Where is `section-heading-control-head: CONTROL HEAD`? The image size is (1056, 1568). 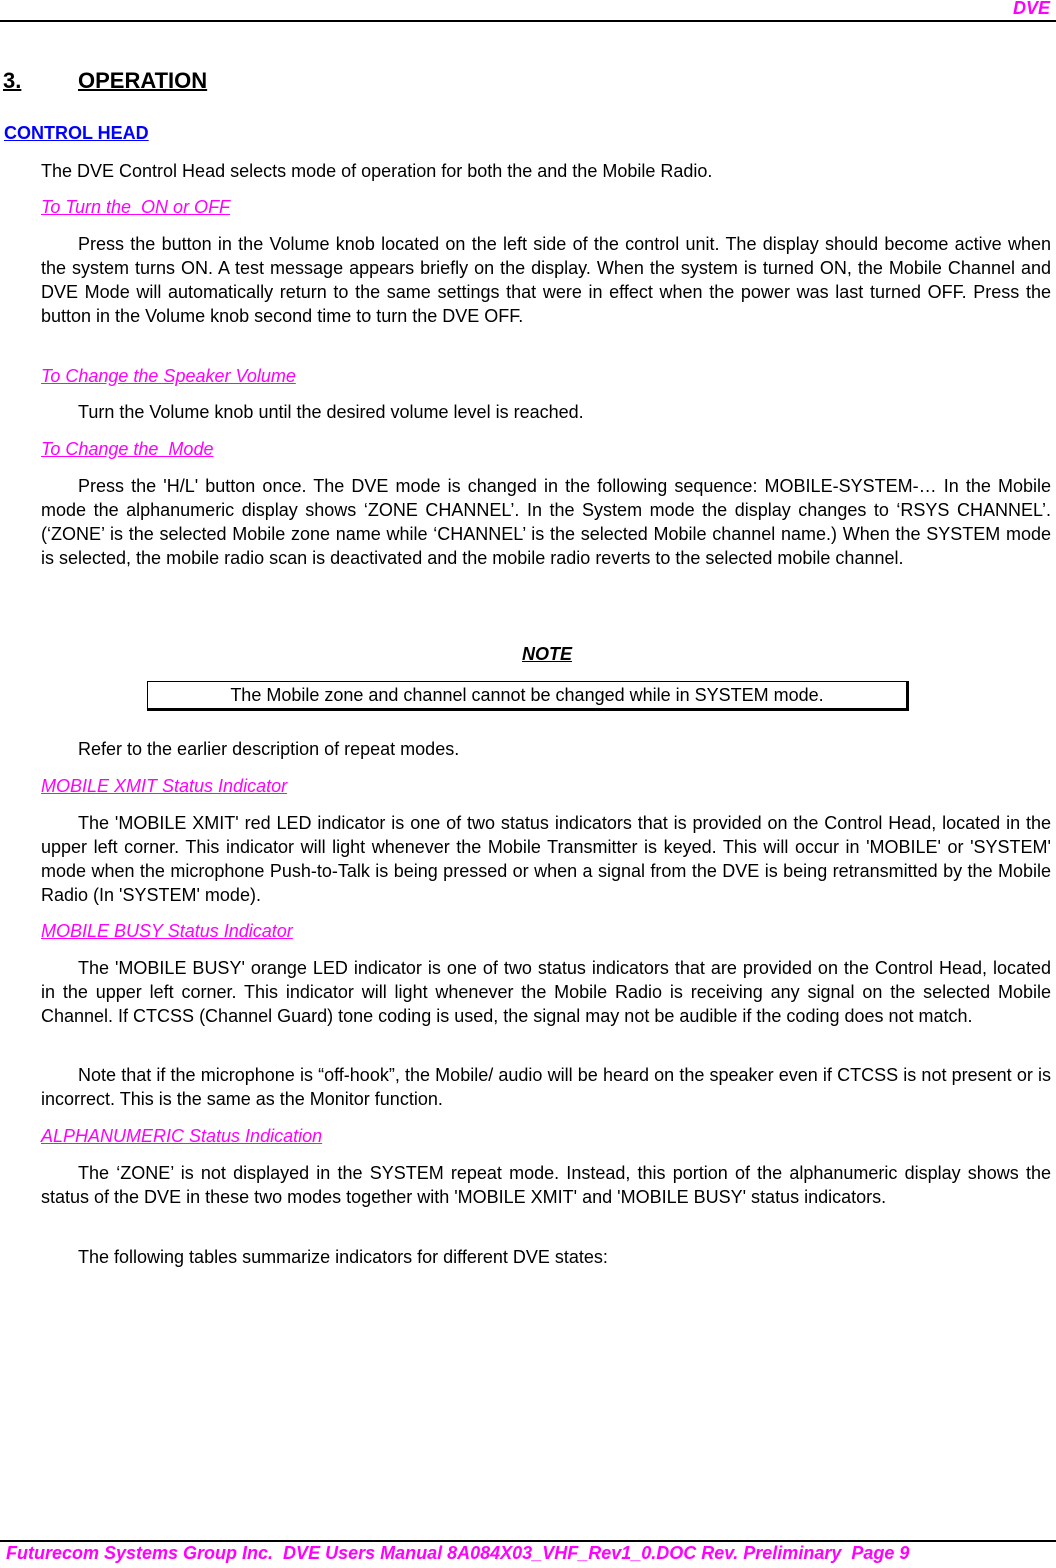 section-heading-control-head: CONTROL HEAD is located at coordinates (76, 133).